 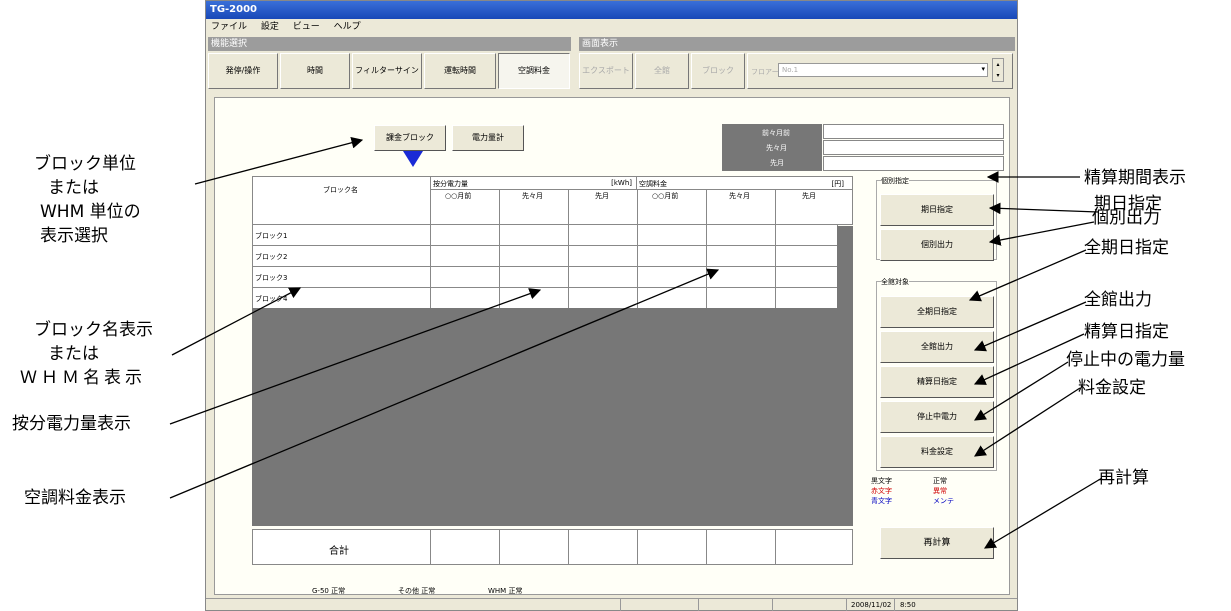 What do you see at coordinates (279, 161) in the screenshot?
I see `arrow-block-select` at bounding box center [279, 161].